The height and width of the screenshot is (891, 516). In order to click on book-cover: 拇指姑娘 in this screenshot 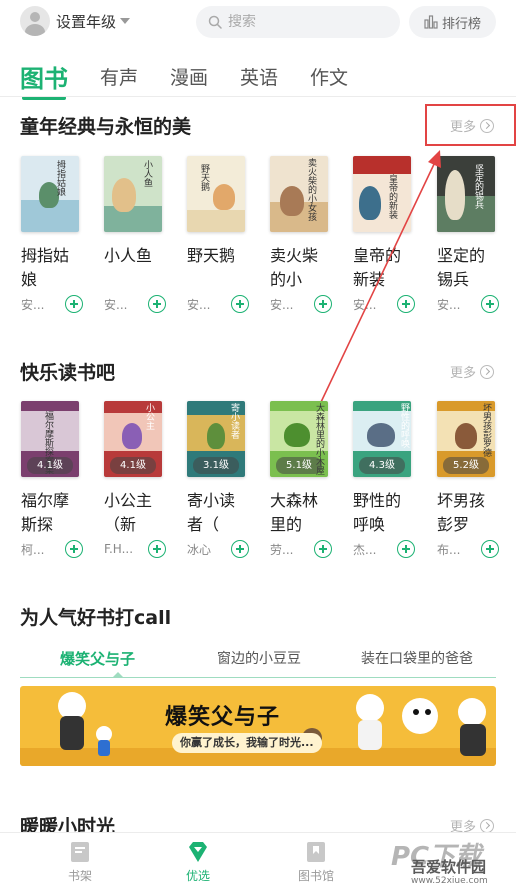, I will do `click(50, 194)`.